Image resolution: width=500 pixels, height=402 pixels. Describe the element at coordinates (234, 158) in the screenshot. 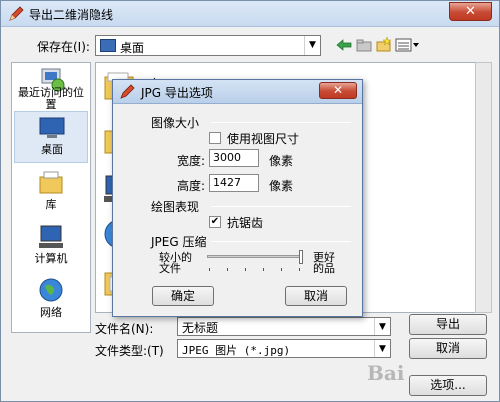

I see `width-input: 3000` at that location.